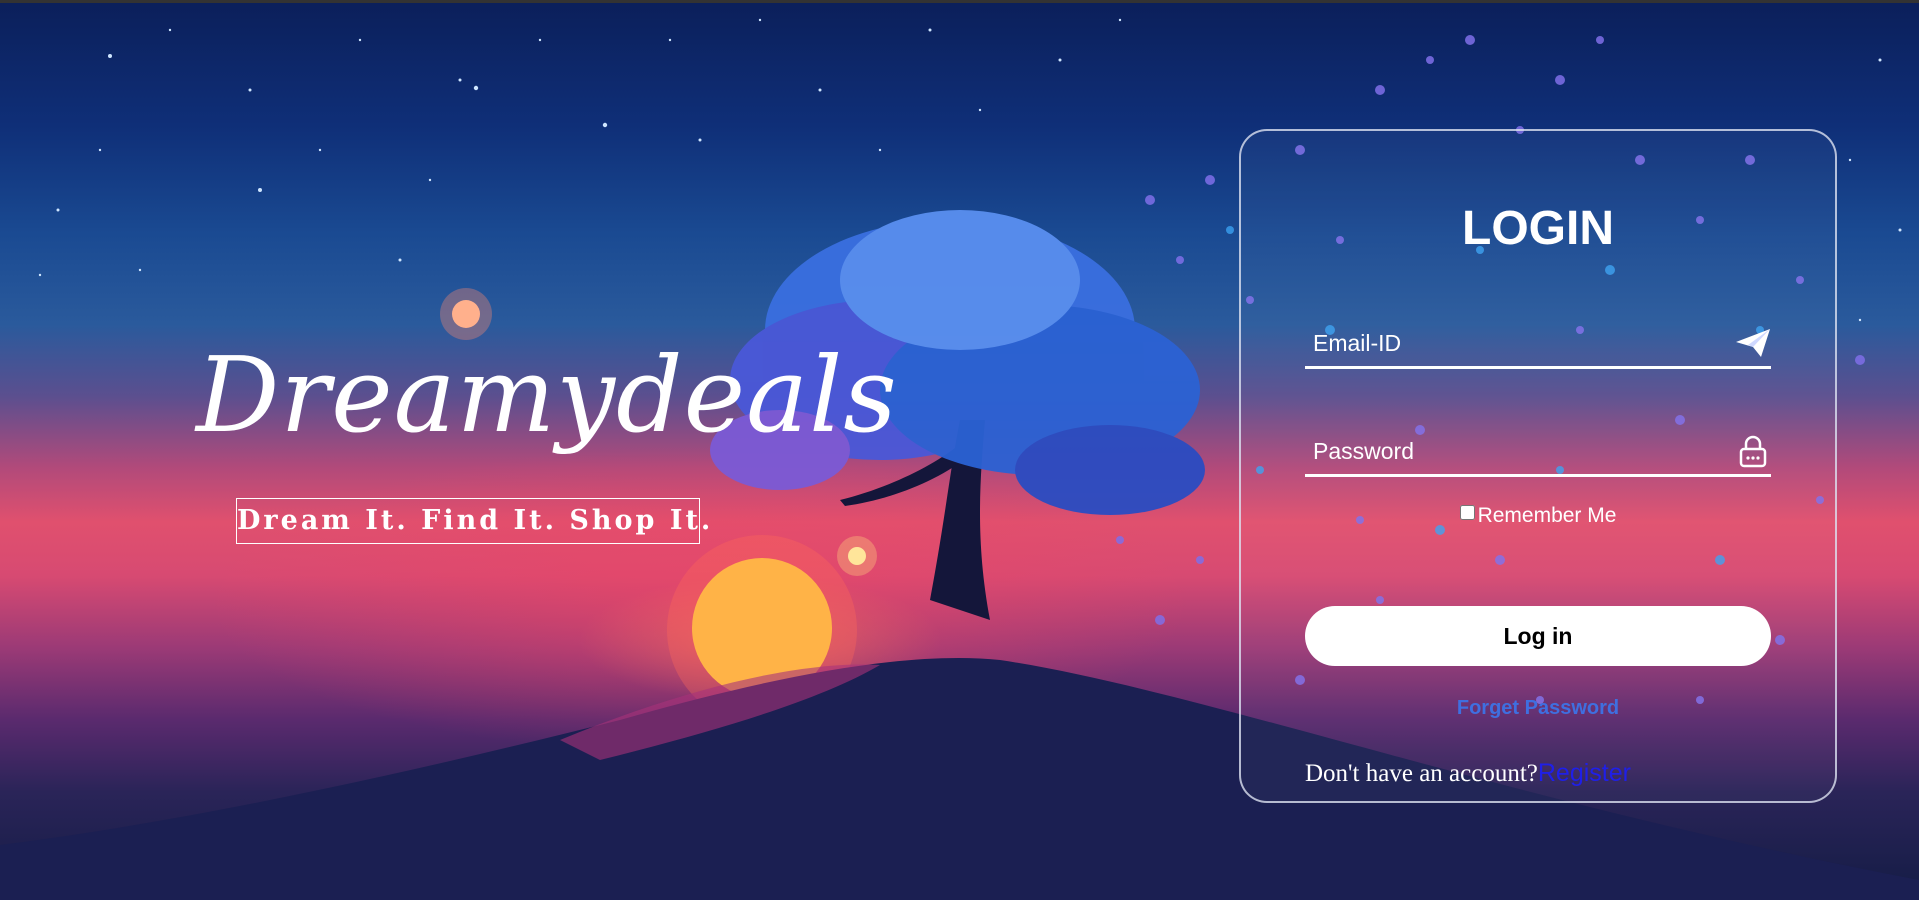 This screenshot has height=900, width=1919. What do you see at coordinates (547, 395) in the screenshot?
I see `brand-title: Dreamydeals` at bounding box center [547, 395].